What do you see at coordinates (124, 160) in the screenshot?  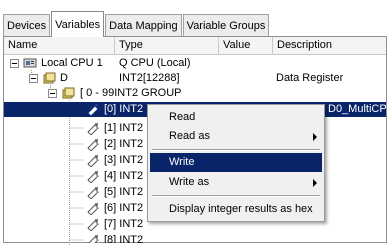 I see `item-name: [3] INT2` at bounding box center [124, 160].